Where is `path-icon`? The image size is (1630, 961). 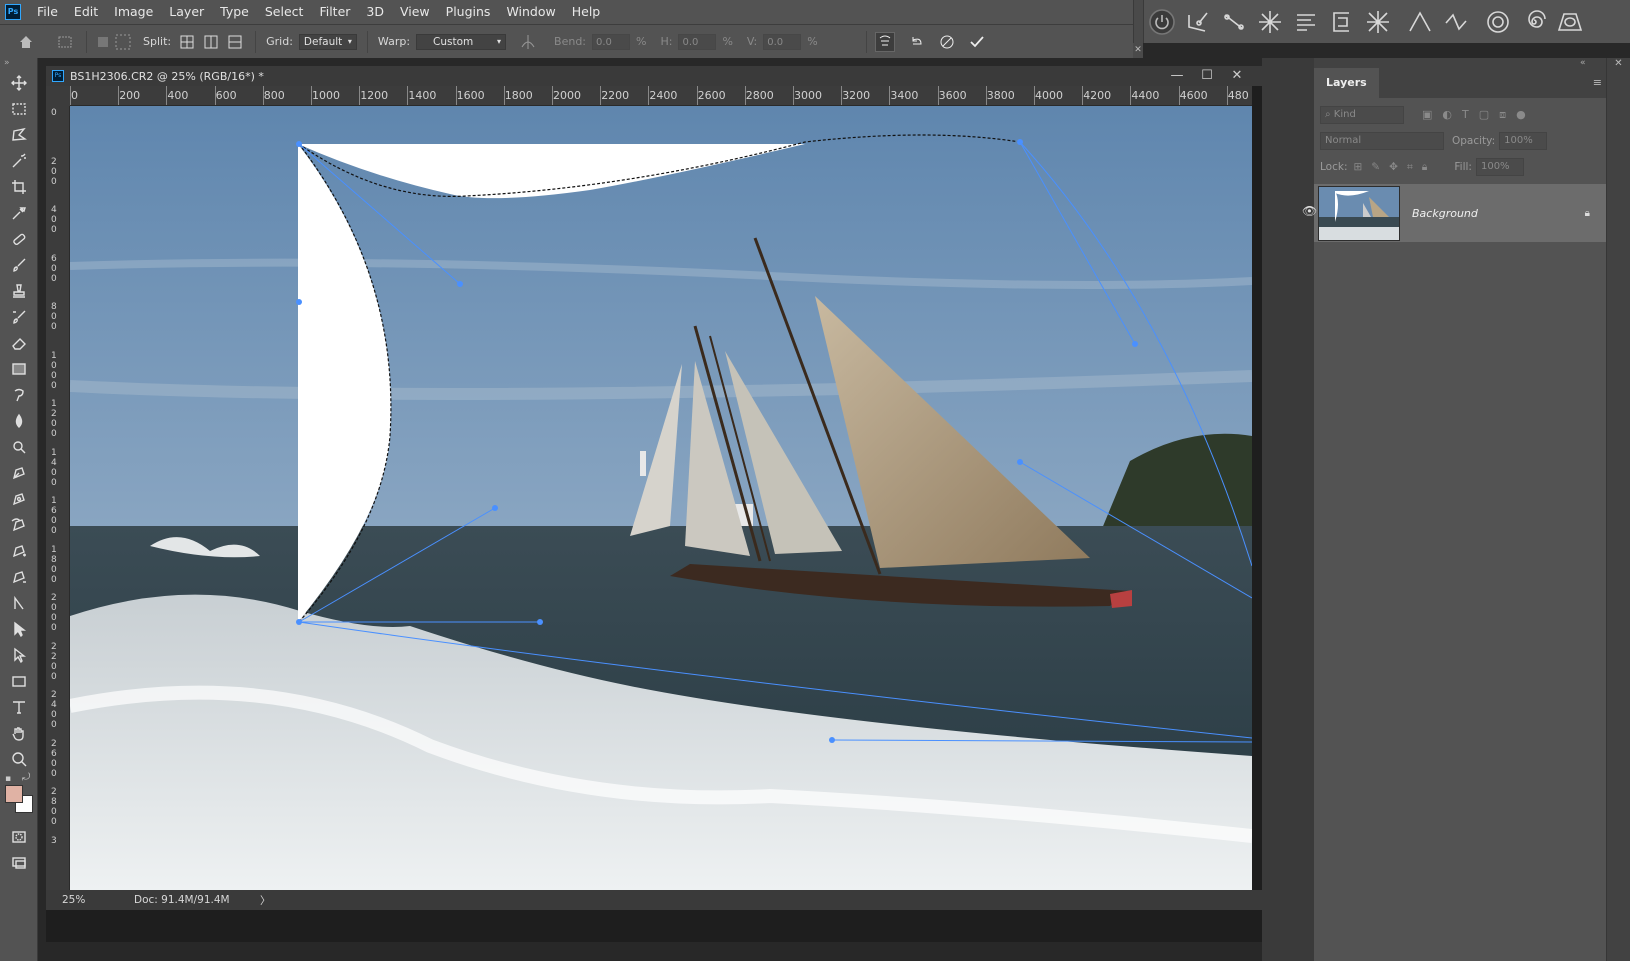
path-icon is located at coordinates (1234, 22).